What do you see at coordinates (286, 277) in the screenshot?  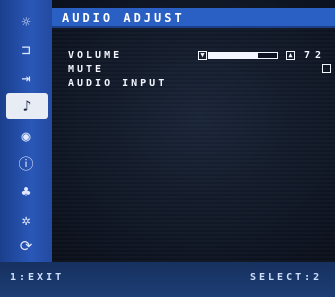 I see `select-hint: SELECT:2` at bounding box center [286, 277].